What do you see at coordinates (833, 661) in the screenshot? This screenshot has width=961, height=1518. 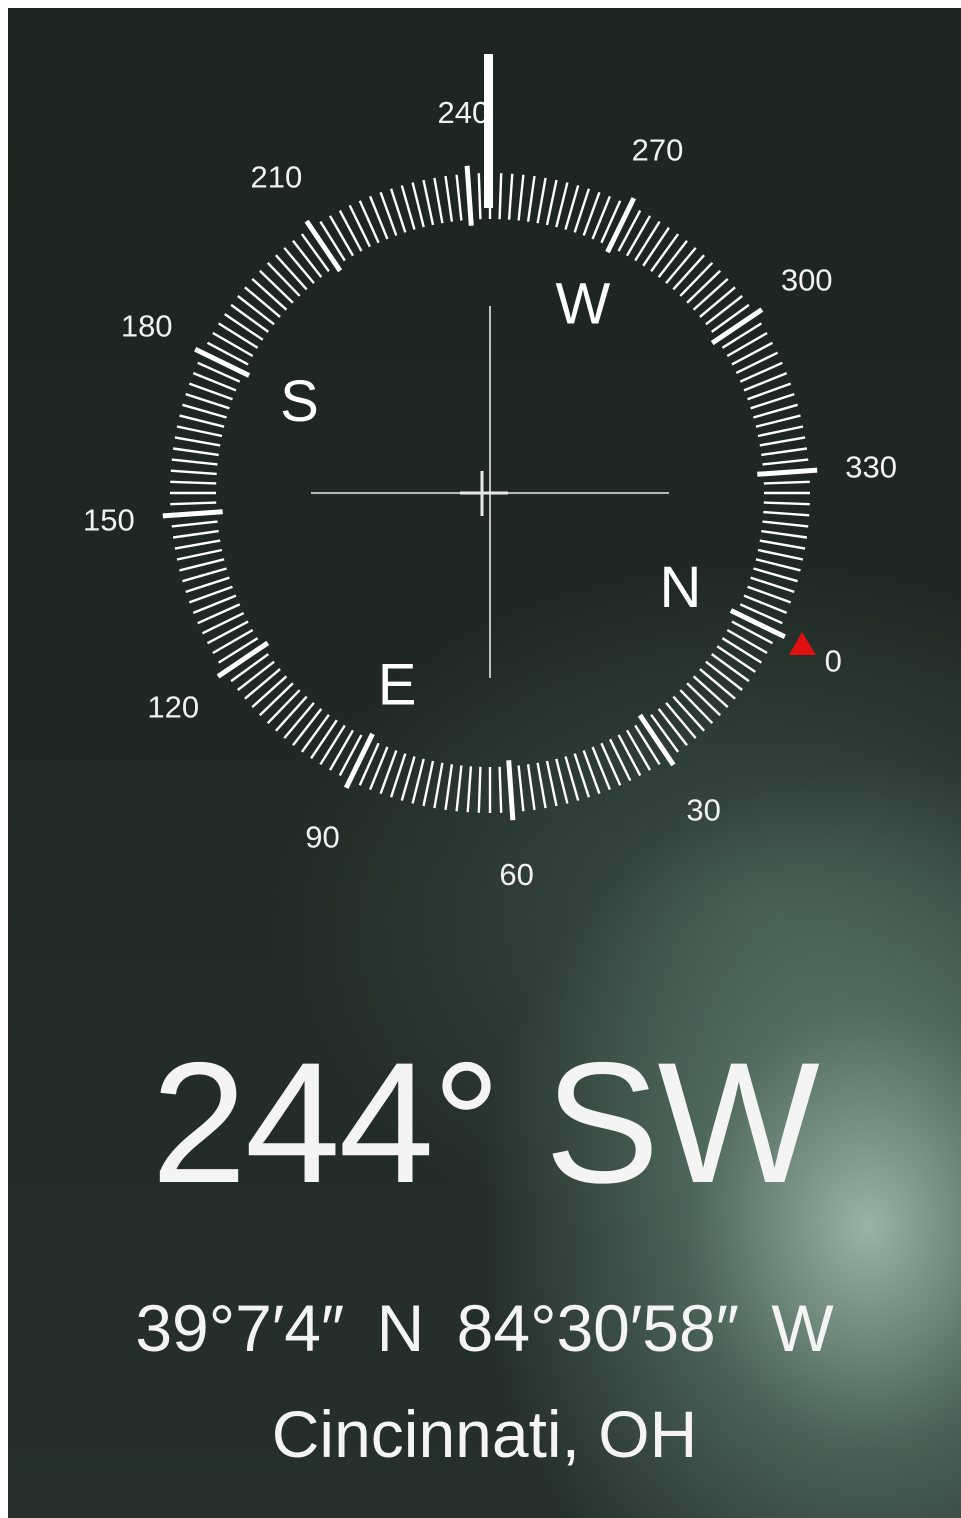 I see `degree-label-0: 0` at bounding box center [833, 661].